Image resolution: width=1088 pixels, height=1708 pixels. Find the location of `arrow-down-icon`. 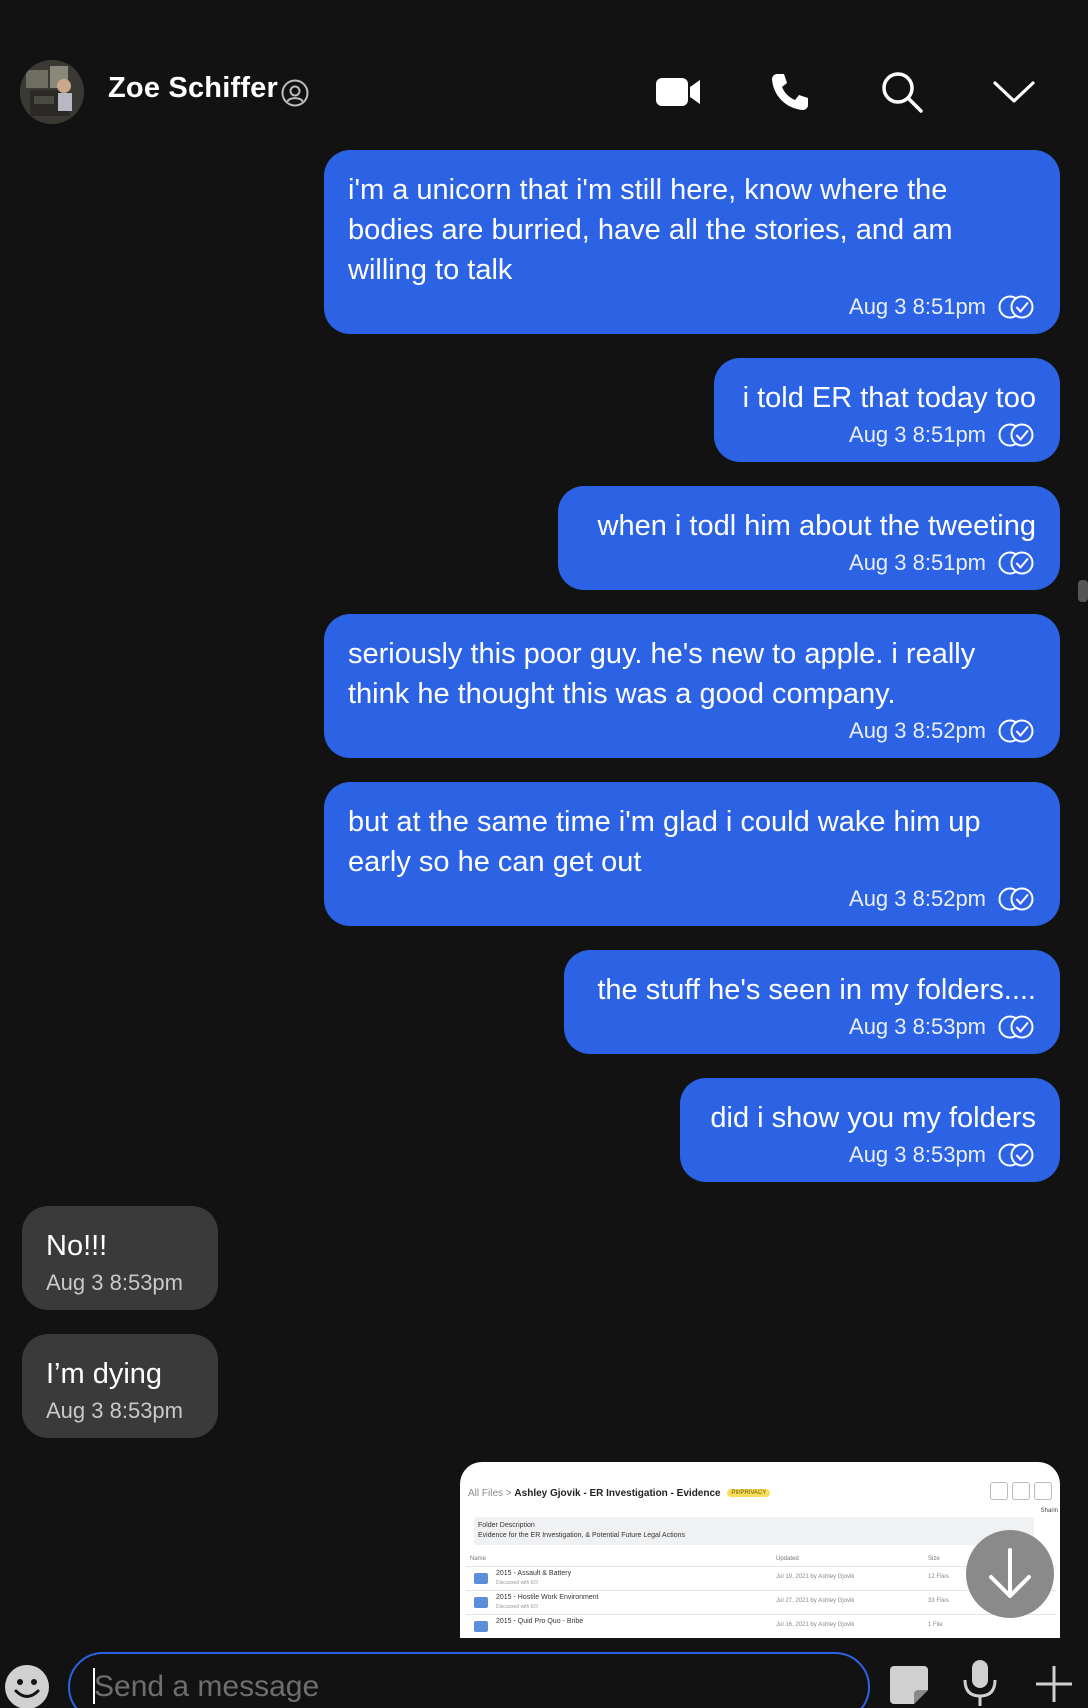

arrow-down-icon is located at coordinates (1010, 1573).